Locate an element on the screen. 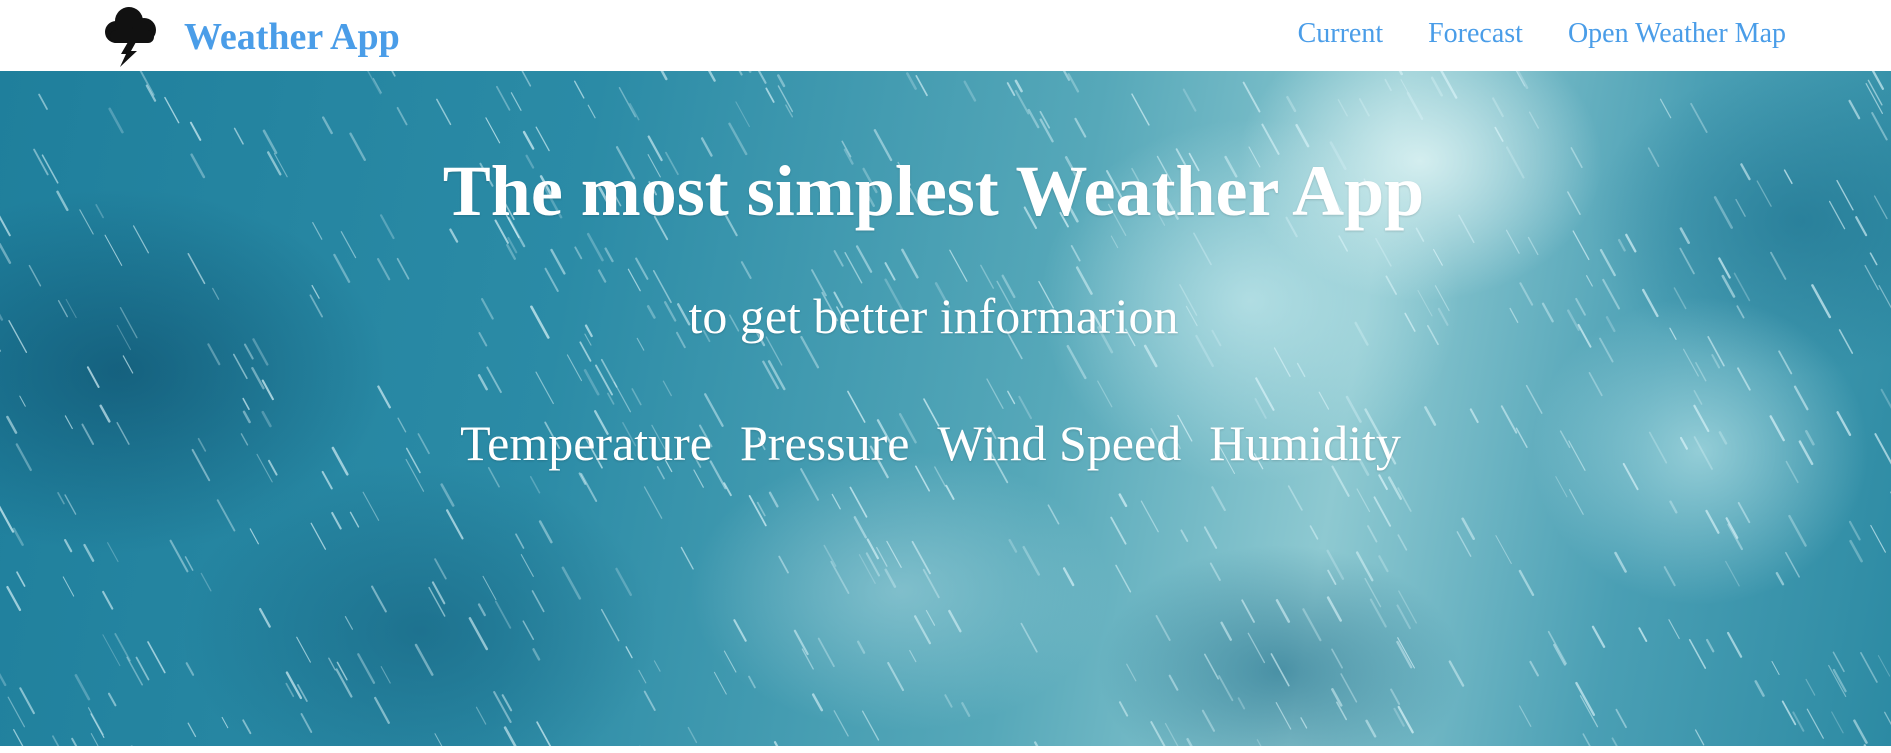 The height and width of the screenshot is (753, 1891). main-nav: Current Forecast Open Weather Map is located at coordinates (1519, 35).